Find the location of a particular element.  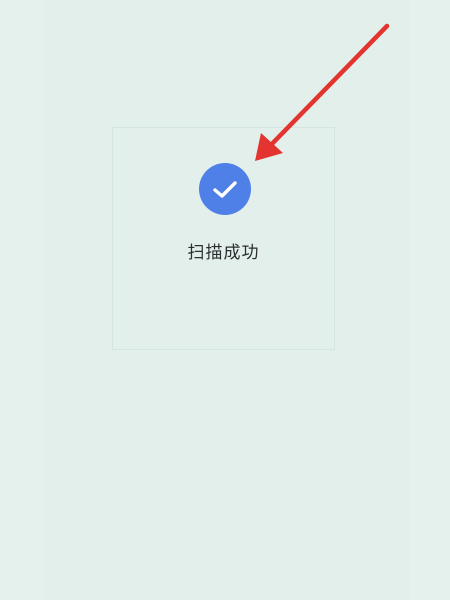

check-icon is located at coordinates (225, 189).